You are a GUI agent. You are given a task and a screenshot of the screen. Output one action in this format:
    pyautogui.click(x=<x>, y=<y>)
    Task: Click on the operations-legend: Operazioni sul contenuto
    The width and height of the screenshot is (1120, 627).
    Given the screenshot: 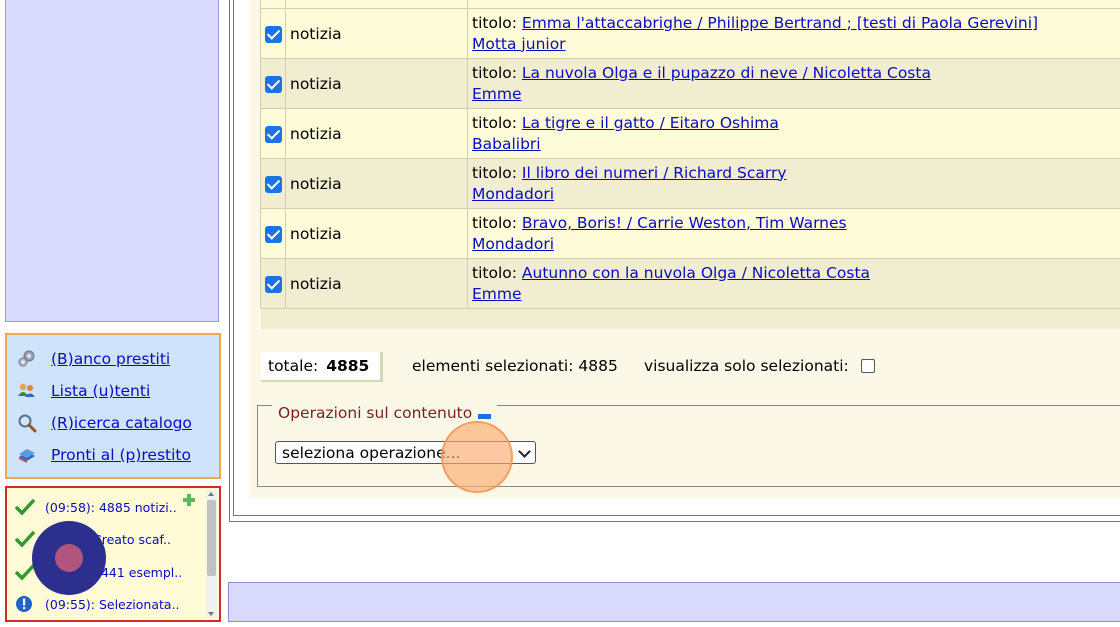 What is the action you would take?
    pyautogui.click(x=385, y=413)
    